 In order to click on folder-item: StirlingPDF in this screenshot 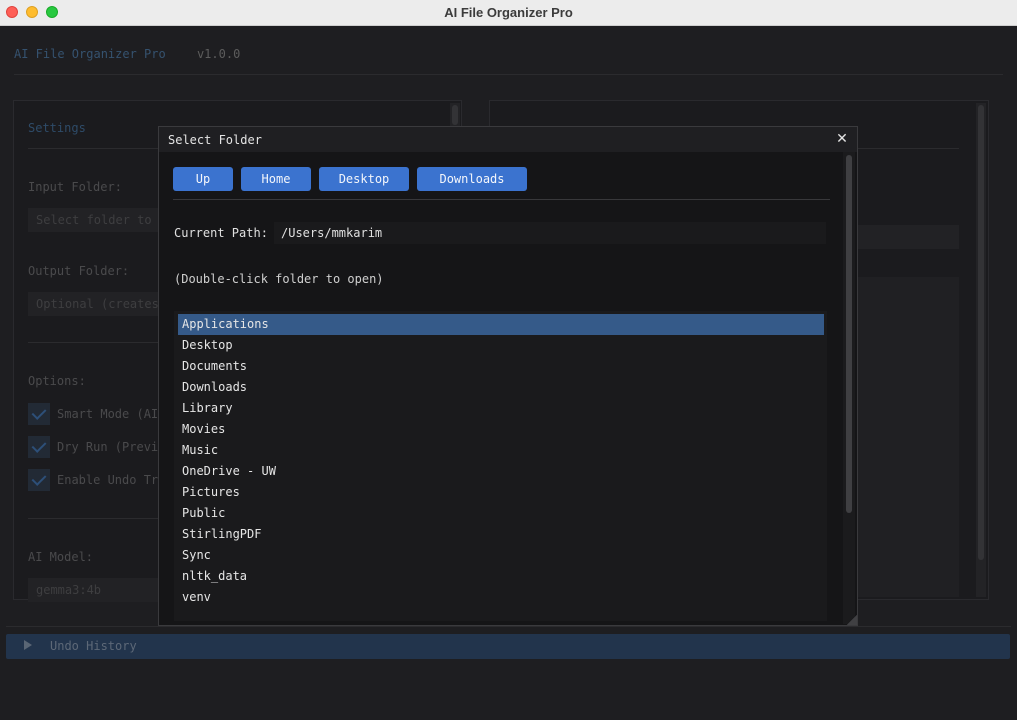, I will do `click(501, 534)`.